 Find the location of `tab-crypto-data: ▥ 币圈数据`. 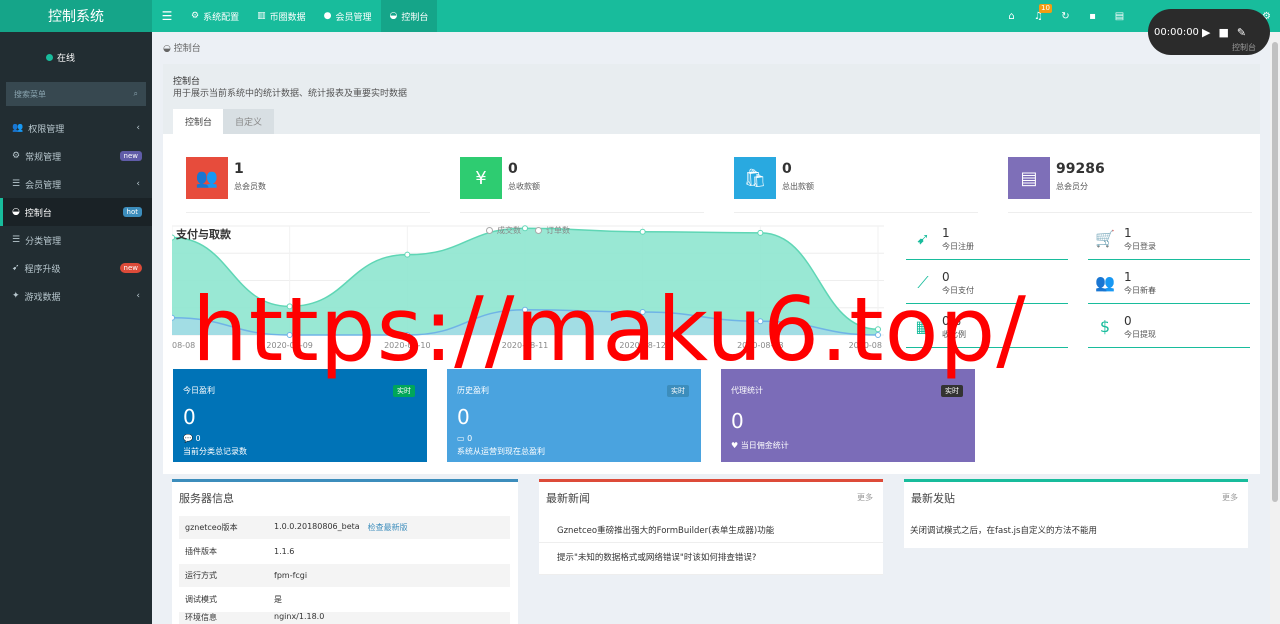

tab-crypto-data: ▥ 币圈数据 is located at coordinates (281, 16).